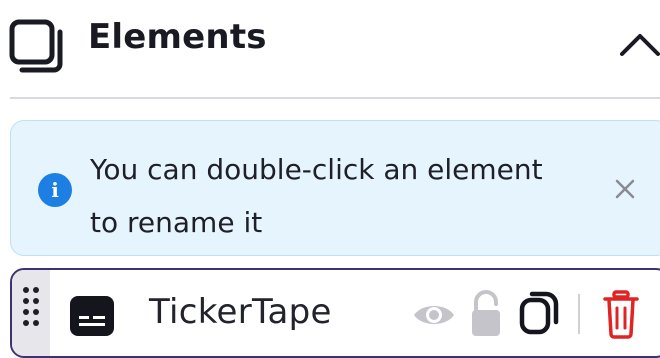 This screenshot has width=660, height=358. I want to click on eye-icon, so click(434, 315).